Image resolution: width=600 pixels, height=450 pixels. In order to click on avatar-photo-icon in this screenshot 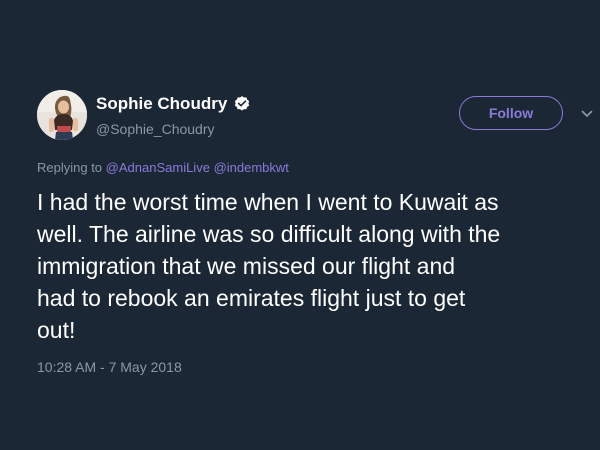, I will do `click(62, 115)`.